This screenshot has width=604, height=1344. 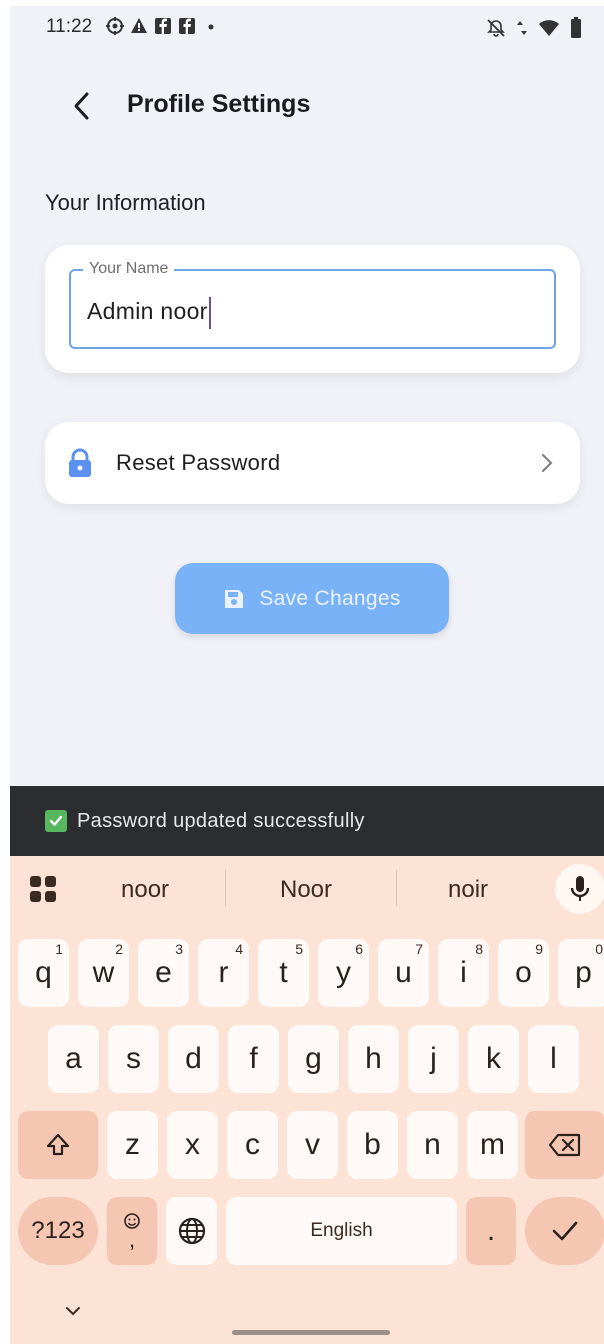 I want to click on alert-triangle-icon, so click(x=139, y=25).